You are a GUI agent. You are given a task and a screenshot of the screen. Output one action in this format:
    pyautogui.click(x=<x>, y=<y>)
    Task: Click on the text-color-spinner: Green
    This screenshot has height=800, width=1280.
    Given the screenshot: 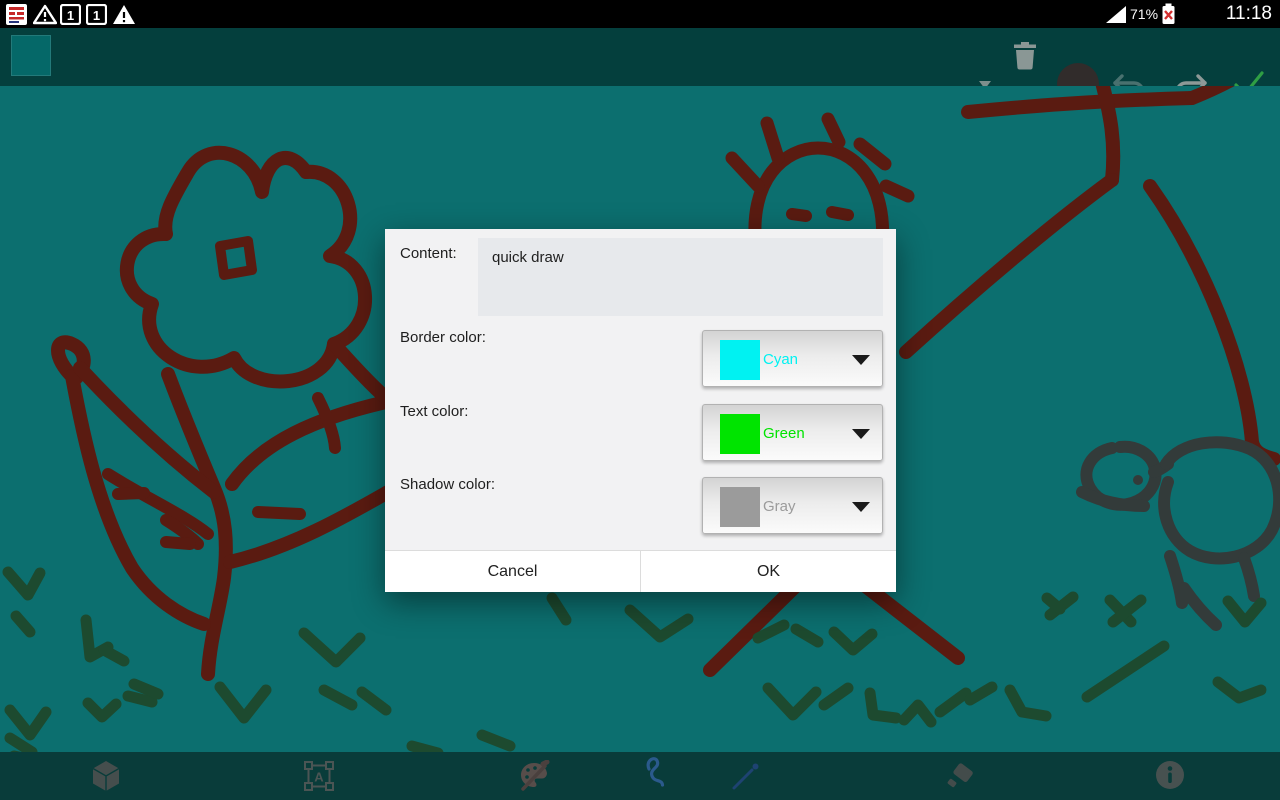 What is the action you would take?
    pyautogui.click(x=792, y=432)
    